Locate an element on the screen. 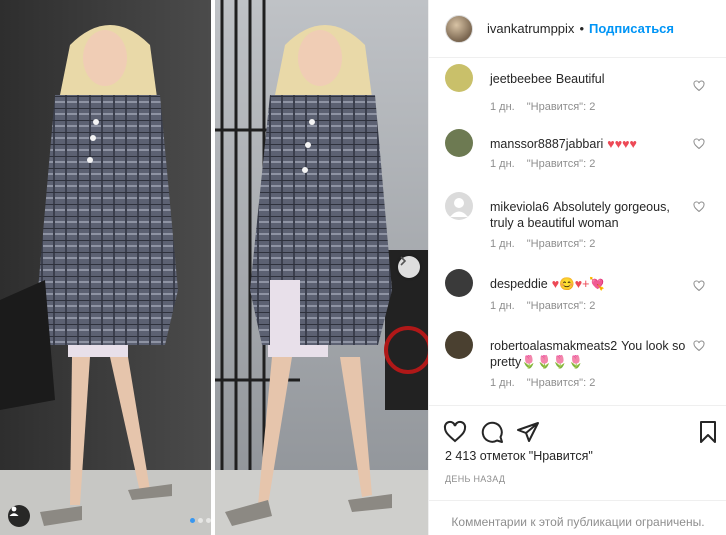  comment-username: manssor8887jabbari is located at coordinates (546, 144).